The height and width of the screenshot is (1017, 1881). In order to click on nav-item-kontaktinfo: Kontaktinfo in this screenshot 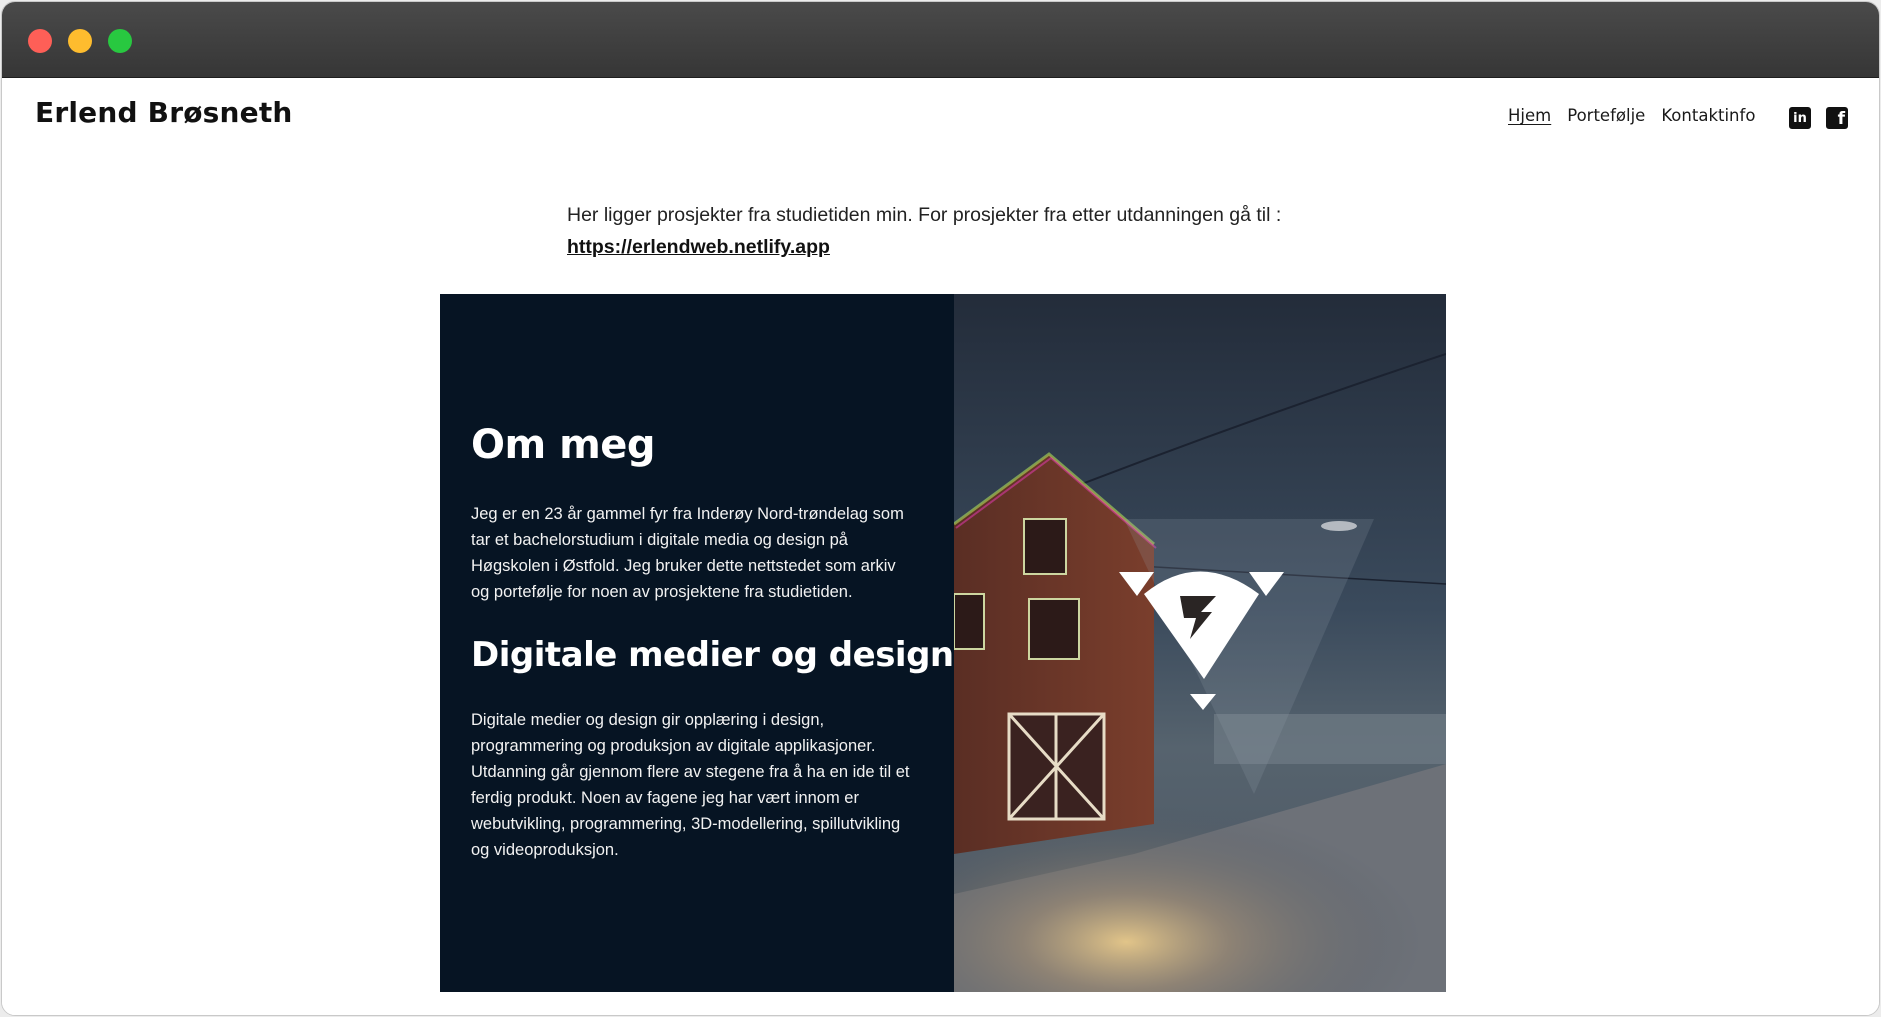, I will do `click(1708, 115)`.